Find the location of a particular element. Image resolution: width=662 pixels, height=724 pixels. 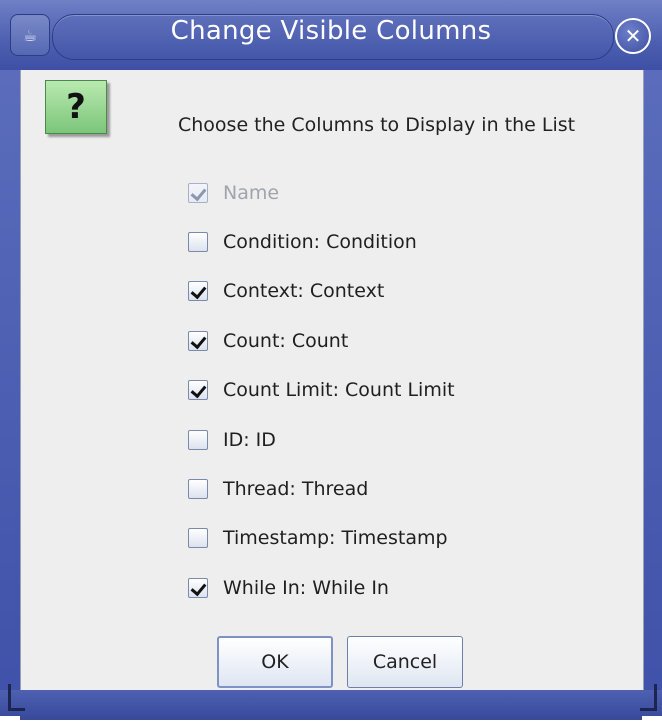

column-option-count: Count is located at coordinates (321, 340).